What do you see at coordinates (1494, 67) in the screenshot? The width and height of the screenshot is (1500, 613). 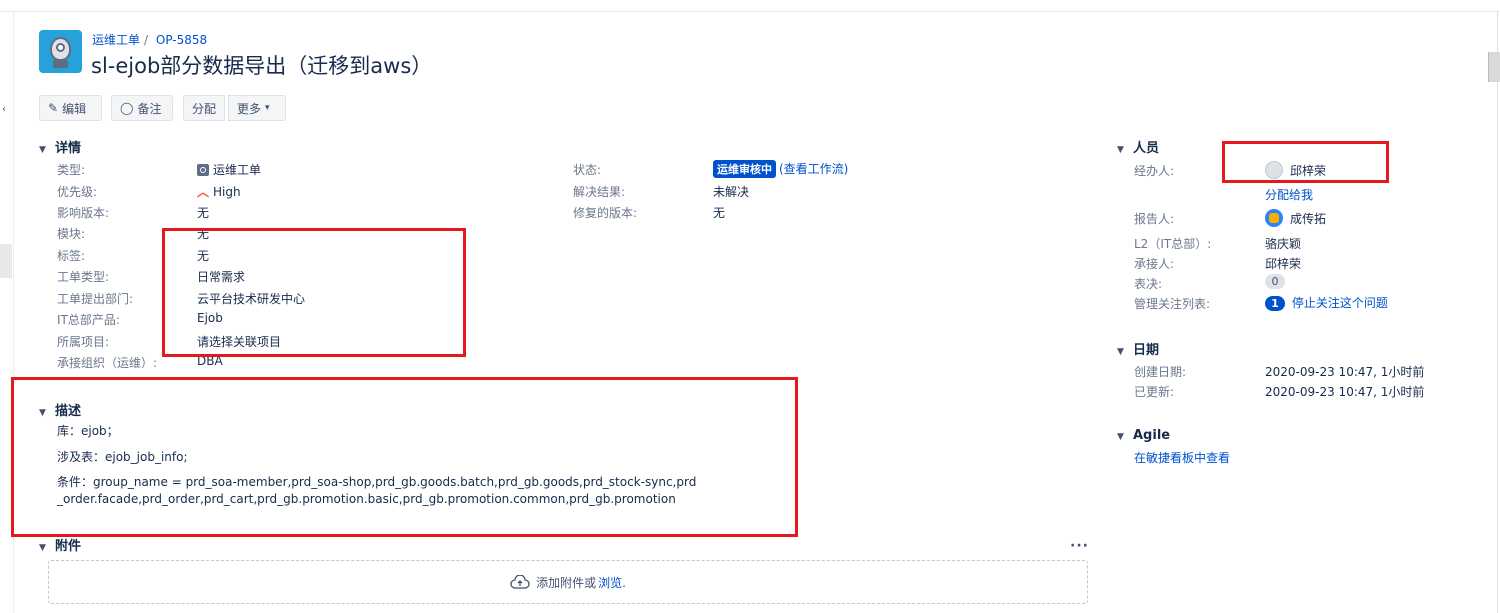 I see `scrollbar-thumb` at bounding box center [1494, 67].